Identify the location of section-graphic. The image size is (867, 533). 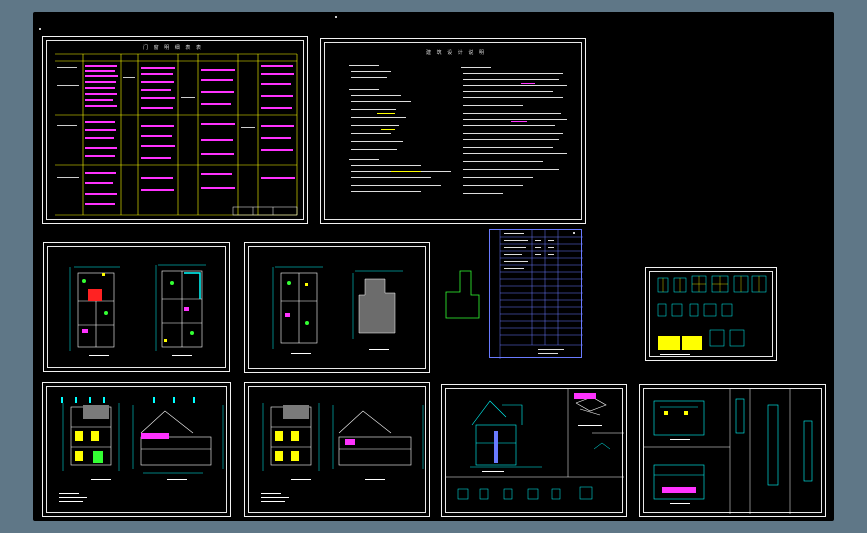
(535, 444).